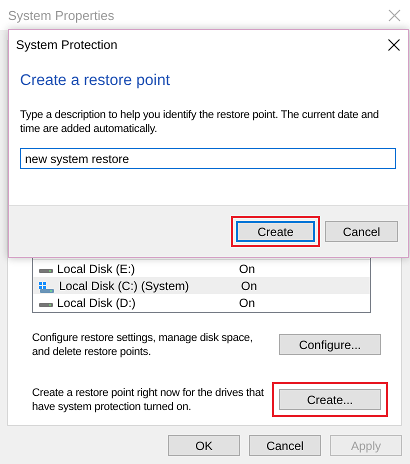 This screenshot has height=464, width=410. What do you see at coordinates (394, 45) in the screenshot?
I see `close-icon` at bounding box center [394, 45].